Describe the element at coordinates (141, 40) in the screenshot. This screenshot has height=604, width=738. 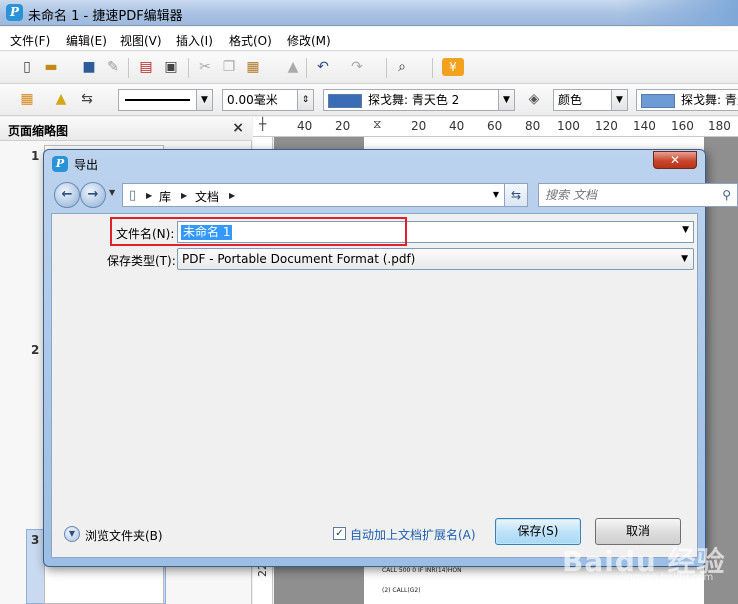
I see `menu-view: 视图(V)` at that location.